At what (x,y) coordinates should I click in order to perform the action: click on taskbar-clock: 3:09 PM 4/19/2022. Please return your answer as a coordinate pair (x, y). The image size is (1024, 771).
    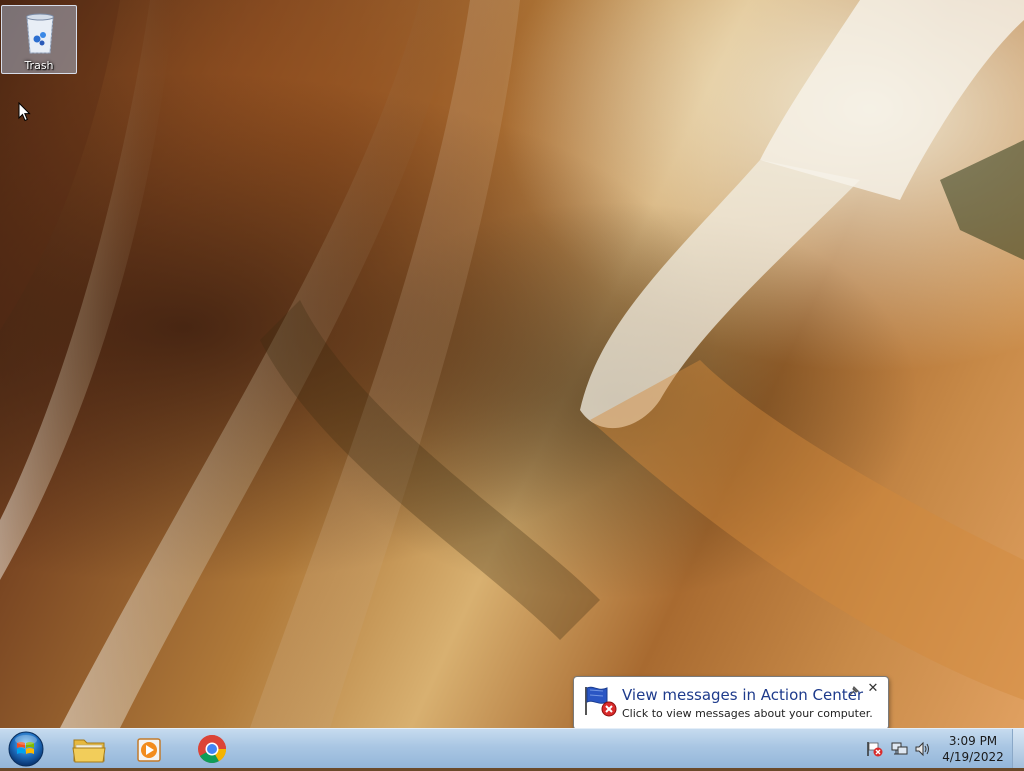
    Looking at the image, I should click on (973, 749).